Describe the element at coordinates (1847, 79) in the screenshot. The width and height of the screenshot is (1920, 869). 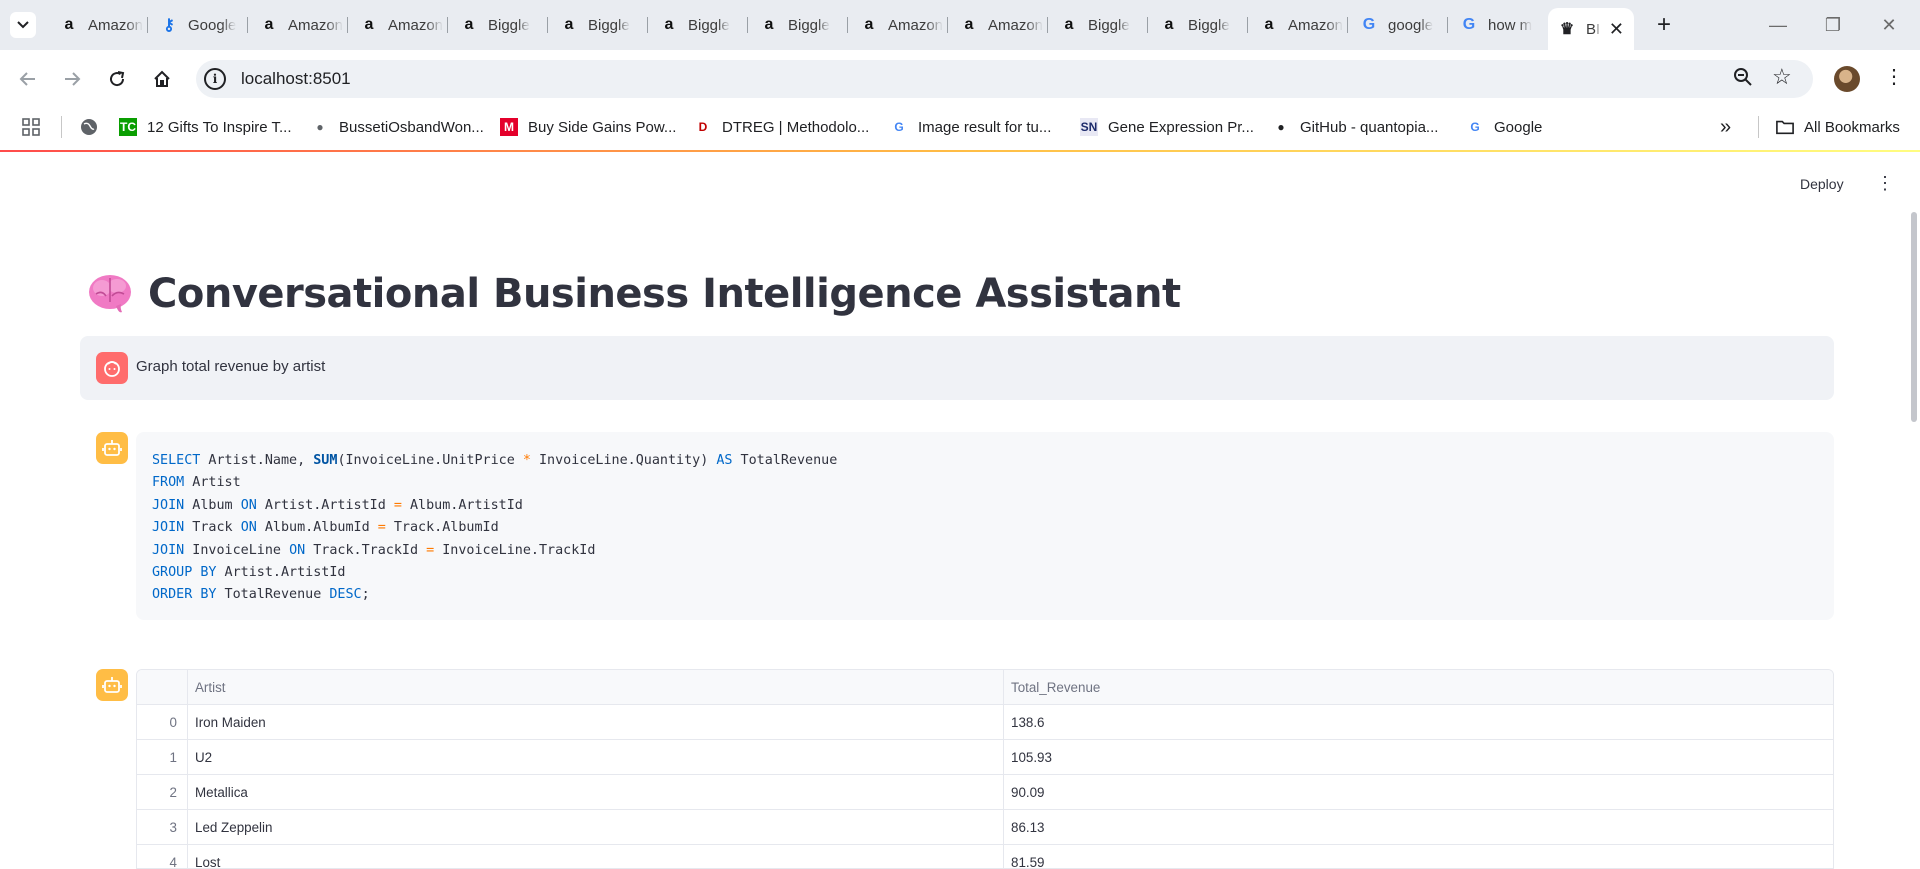
I see `profile-avatar` at that location.